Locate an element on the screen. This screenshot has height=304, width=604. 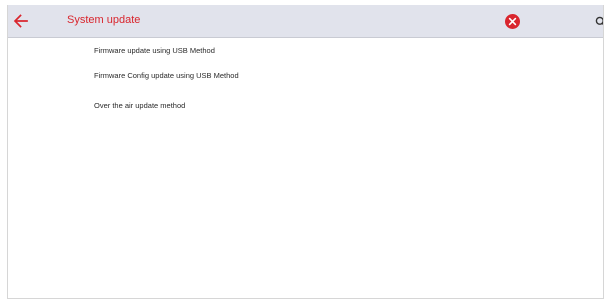
close-circle-icon is located at coordinates (512, 21).